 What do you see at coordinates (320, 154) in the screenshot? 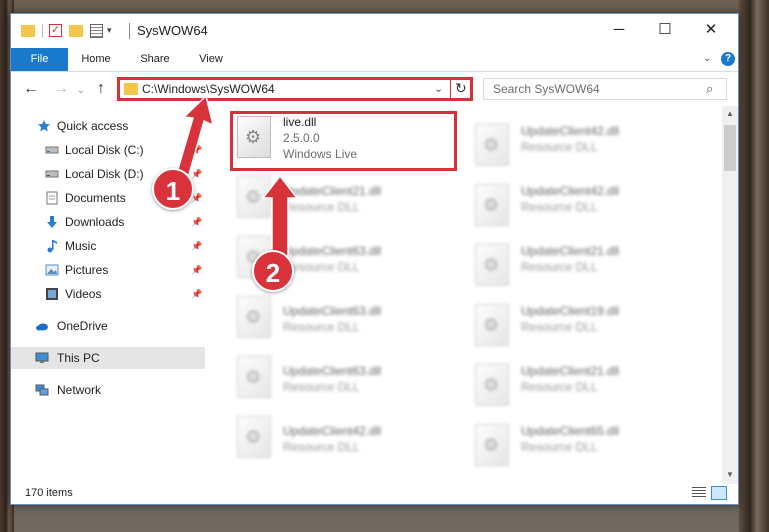
I see `file-description: Windows Live` at bounding box center [320, 154].